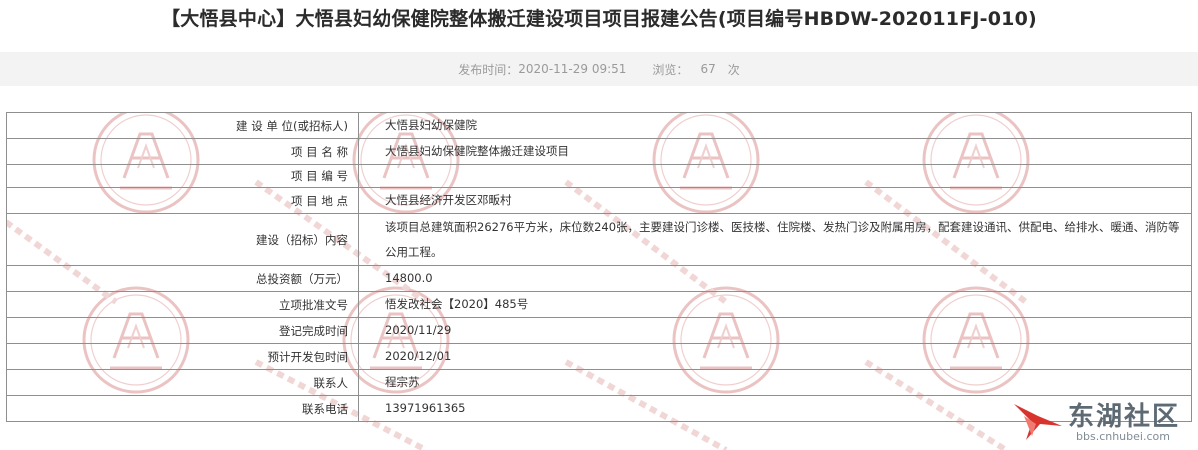 This screenshot has width=1198, height=450. I want to click on table-row: 预计开发包时间 2020/12/01, so click(599, 356).